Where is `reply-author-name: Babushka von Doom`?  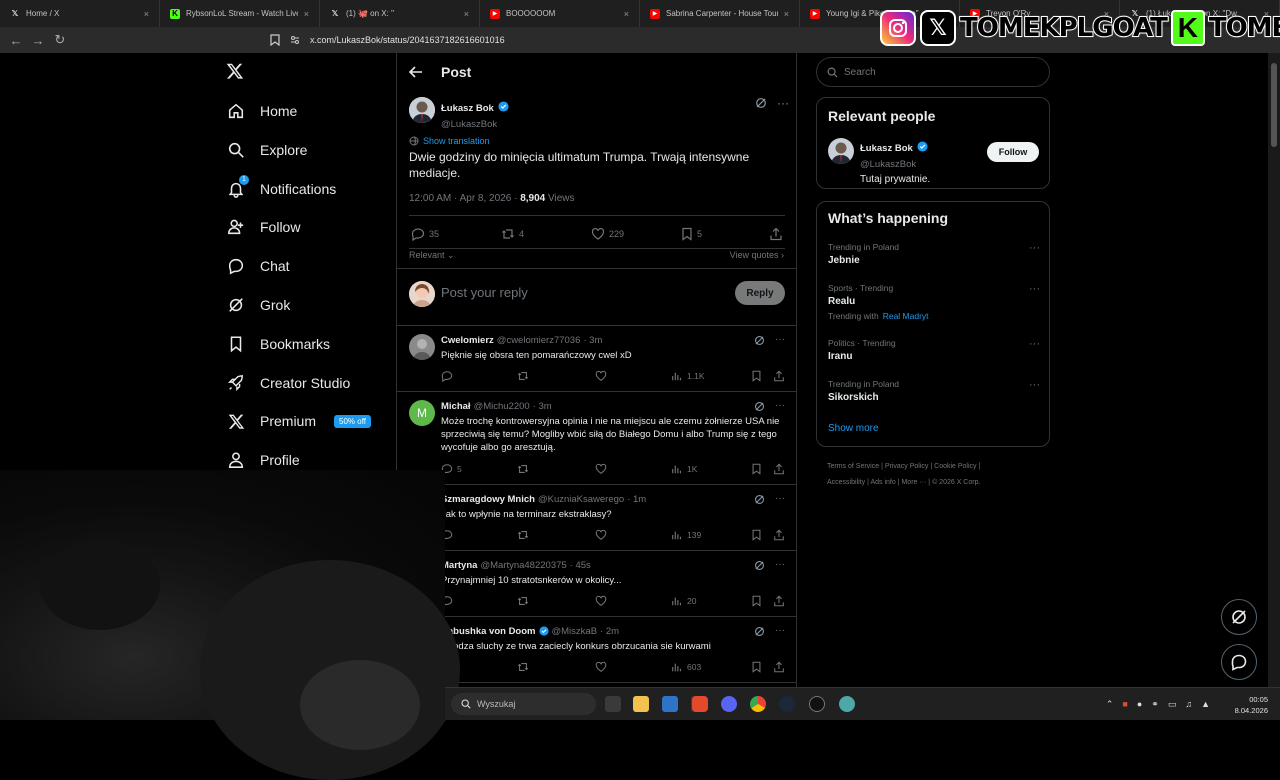
reply-author-name: Babushka von Doom is located at coordinates (488, 631).